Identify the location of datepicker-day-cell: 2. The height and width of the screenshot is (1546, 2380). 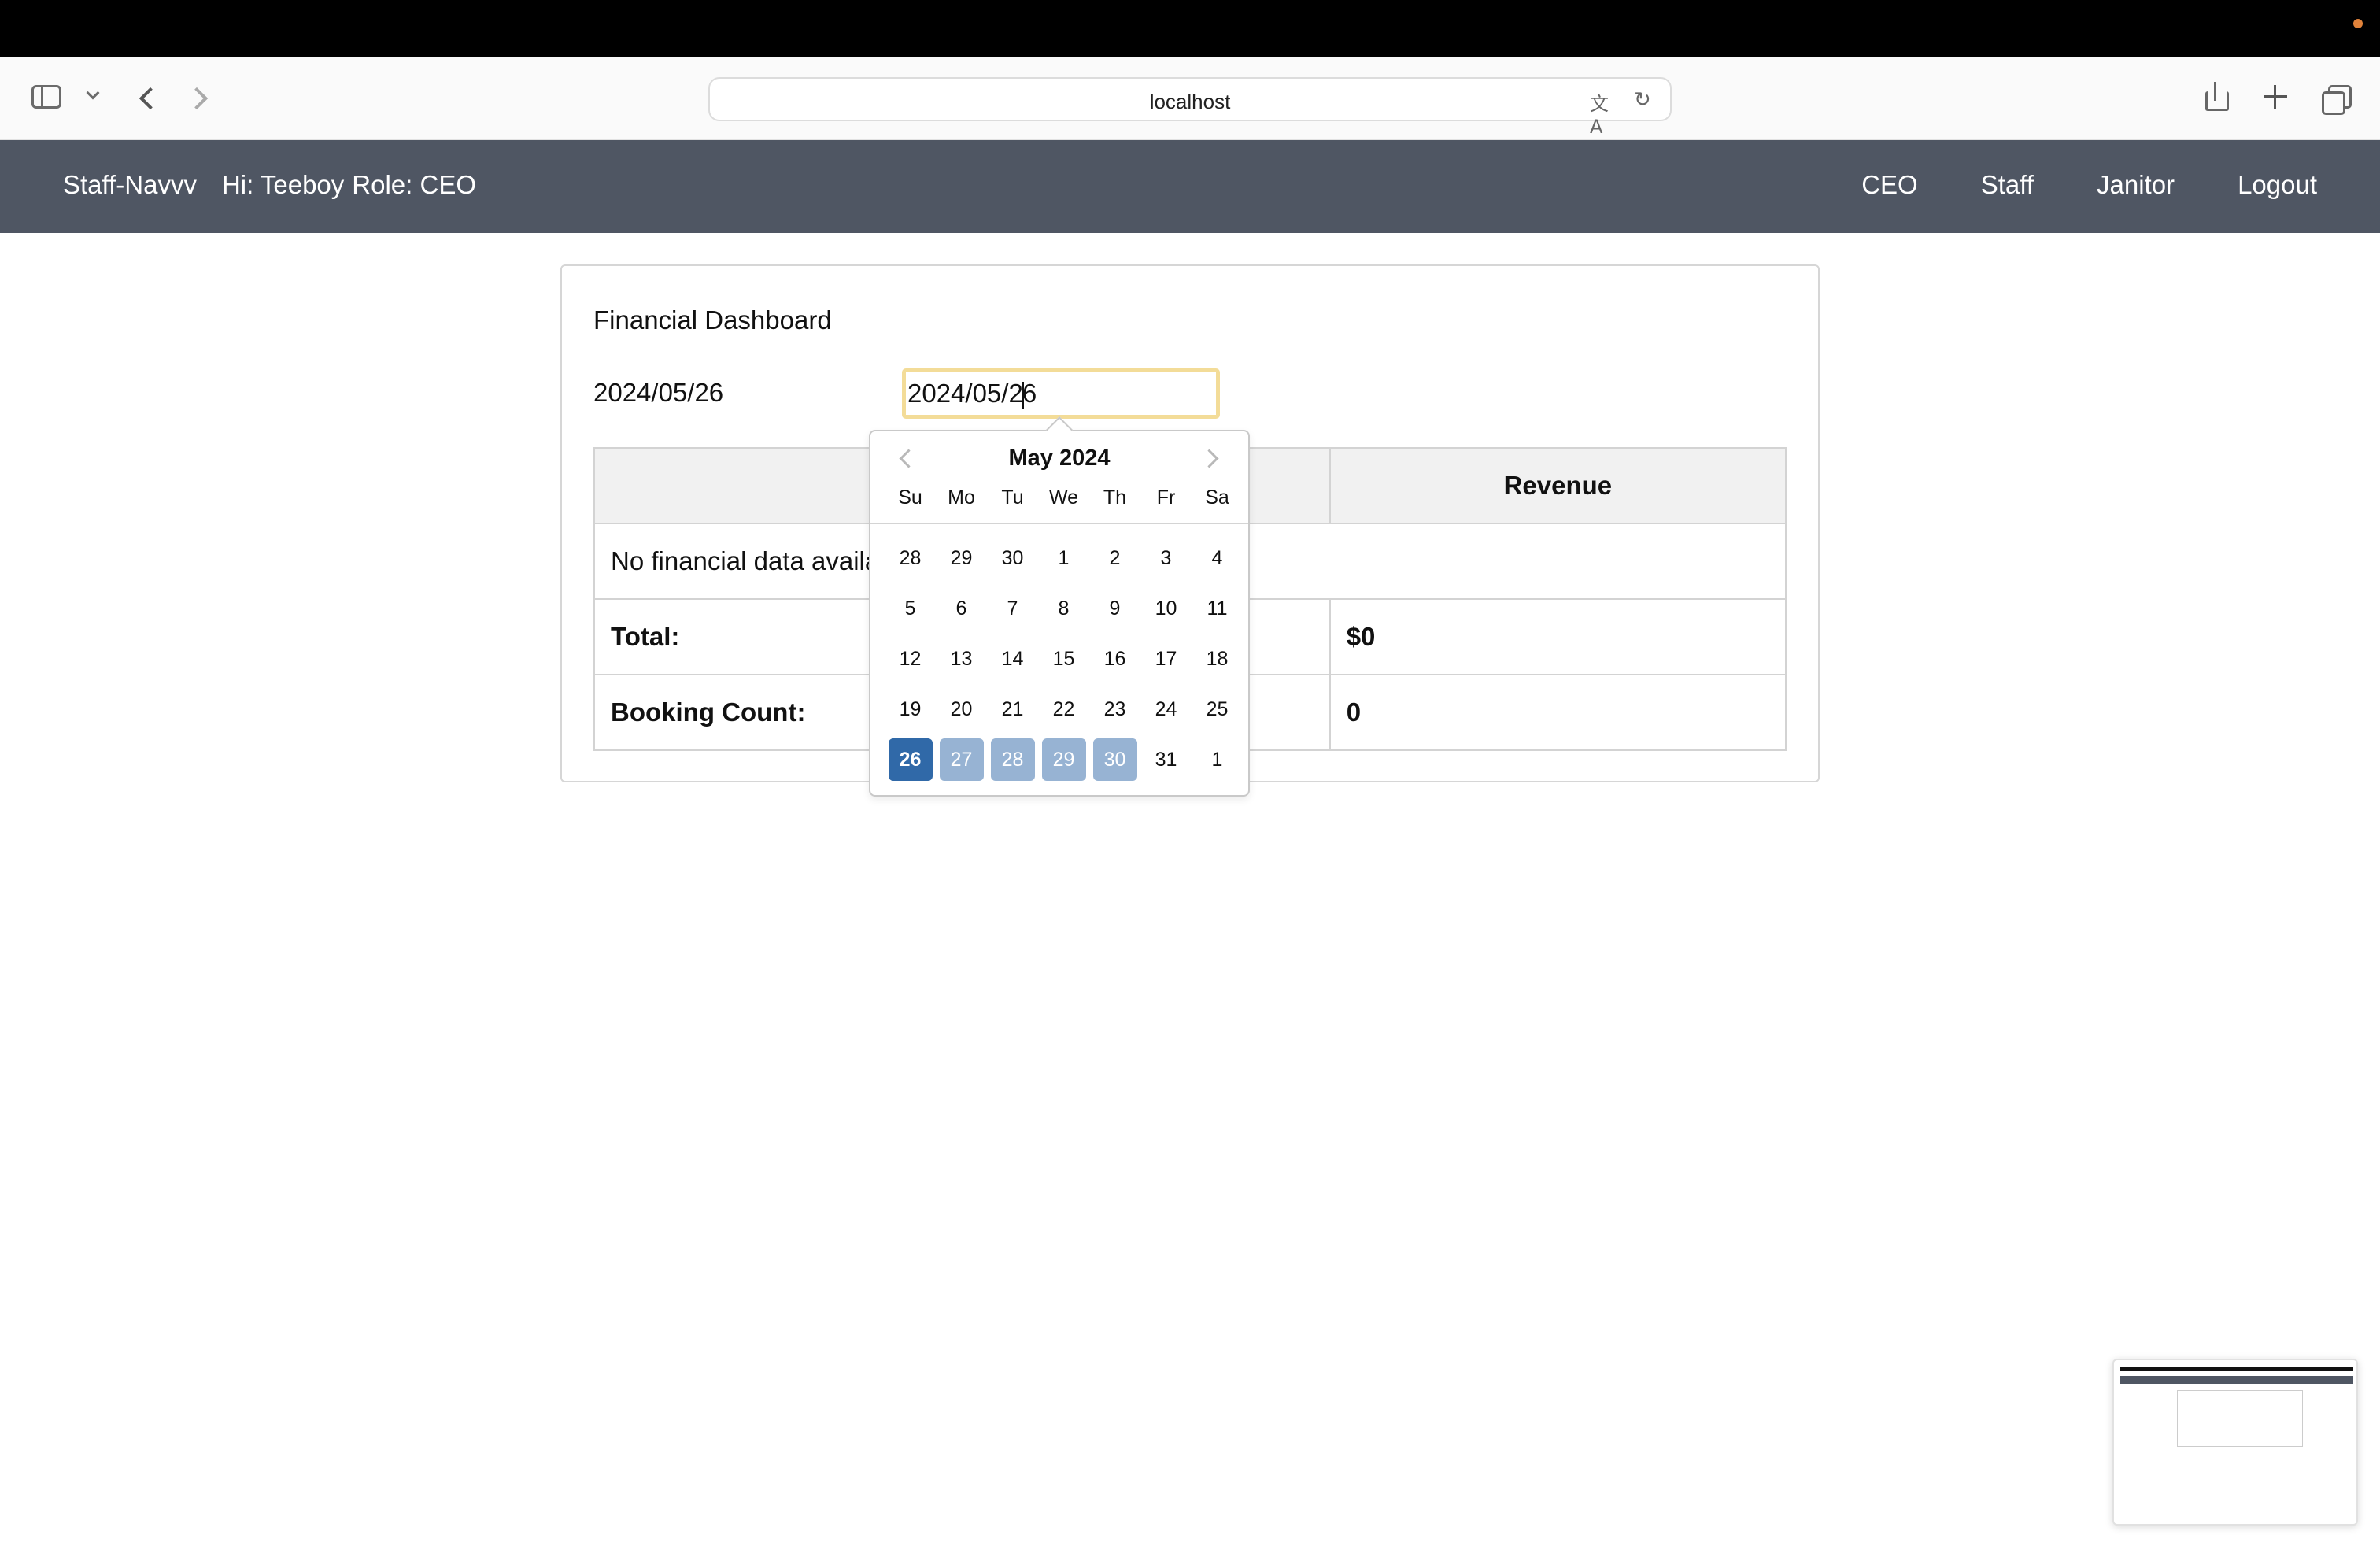
(1114, 562).